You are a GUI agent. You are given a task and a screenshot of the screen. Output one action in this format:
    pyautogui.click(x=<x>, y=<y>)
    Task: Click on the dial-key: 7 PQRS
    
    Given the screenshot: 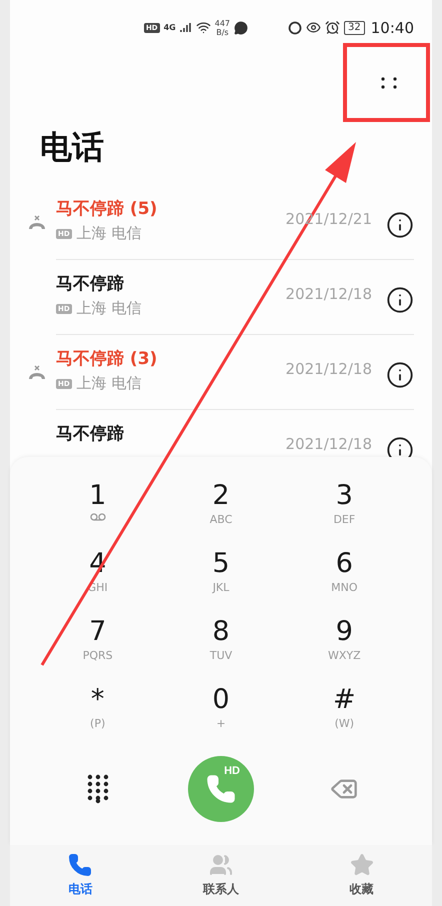 What is the action you would take?
    pyautogui.click(x=98, y=651)
    